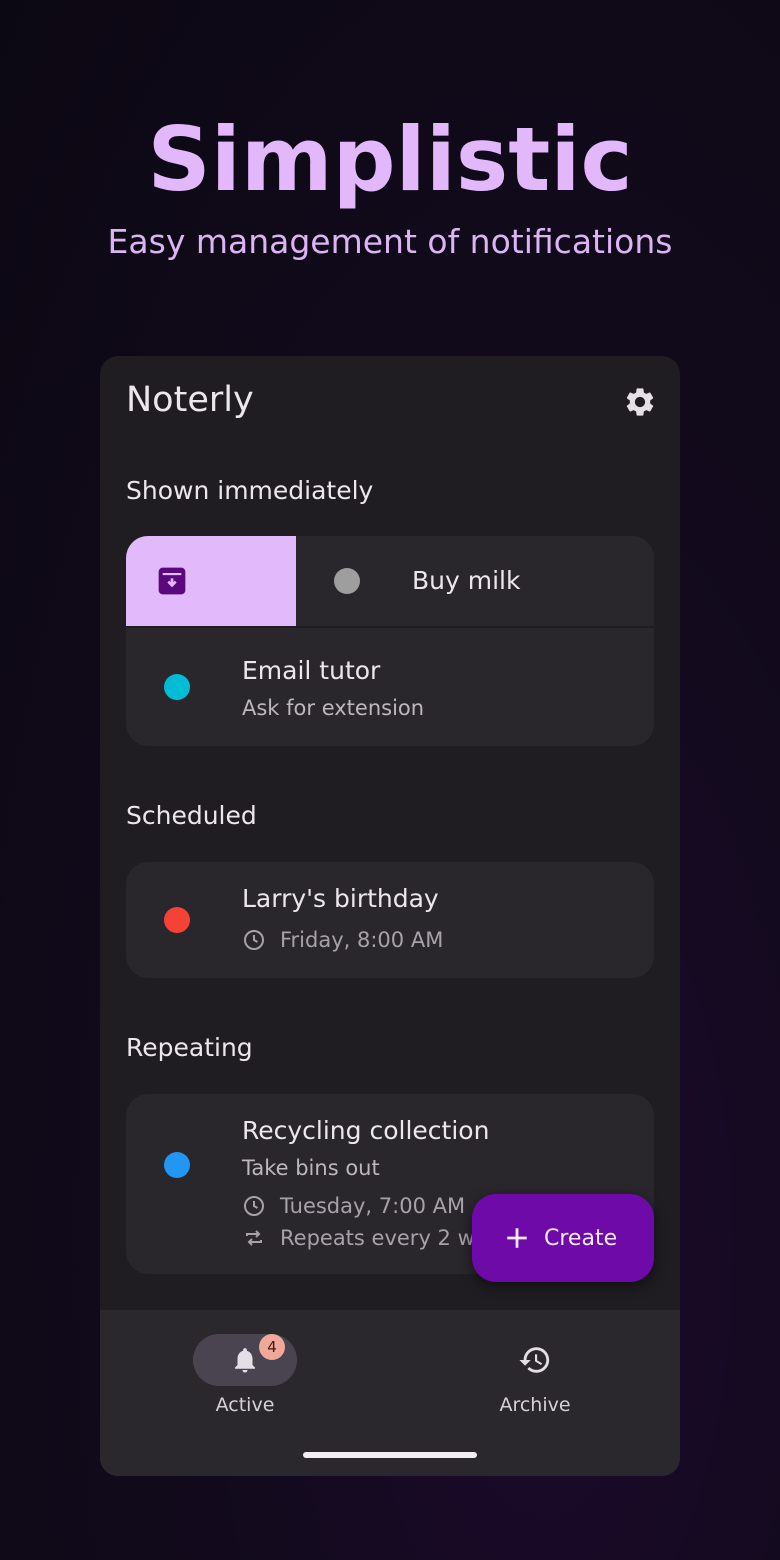 The height and width of the screenshot is (1560, 780). Describe the element at coordinates (390, 687) in the screenshot. I see `list-item: Email tutor Ask for extension` at that location.